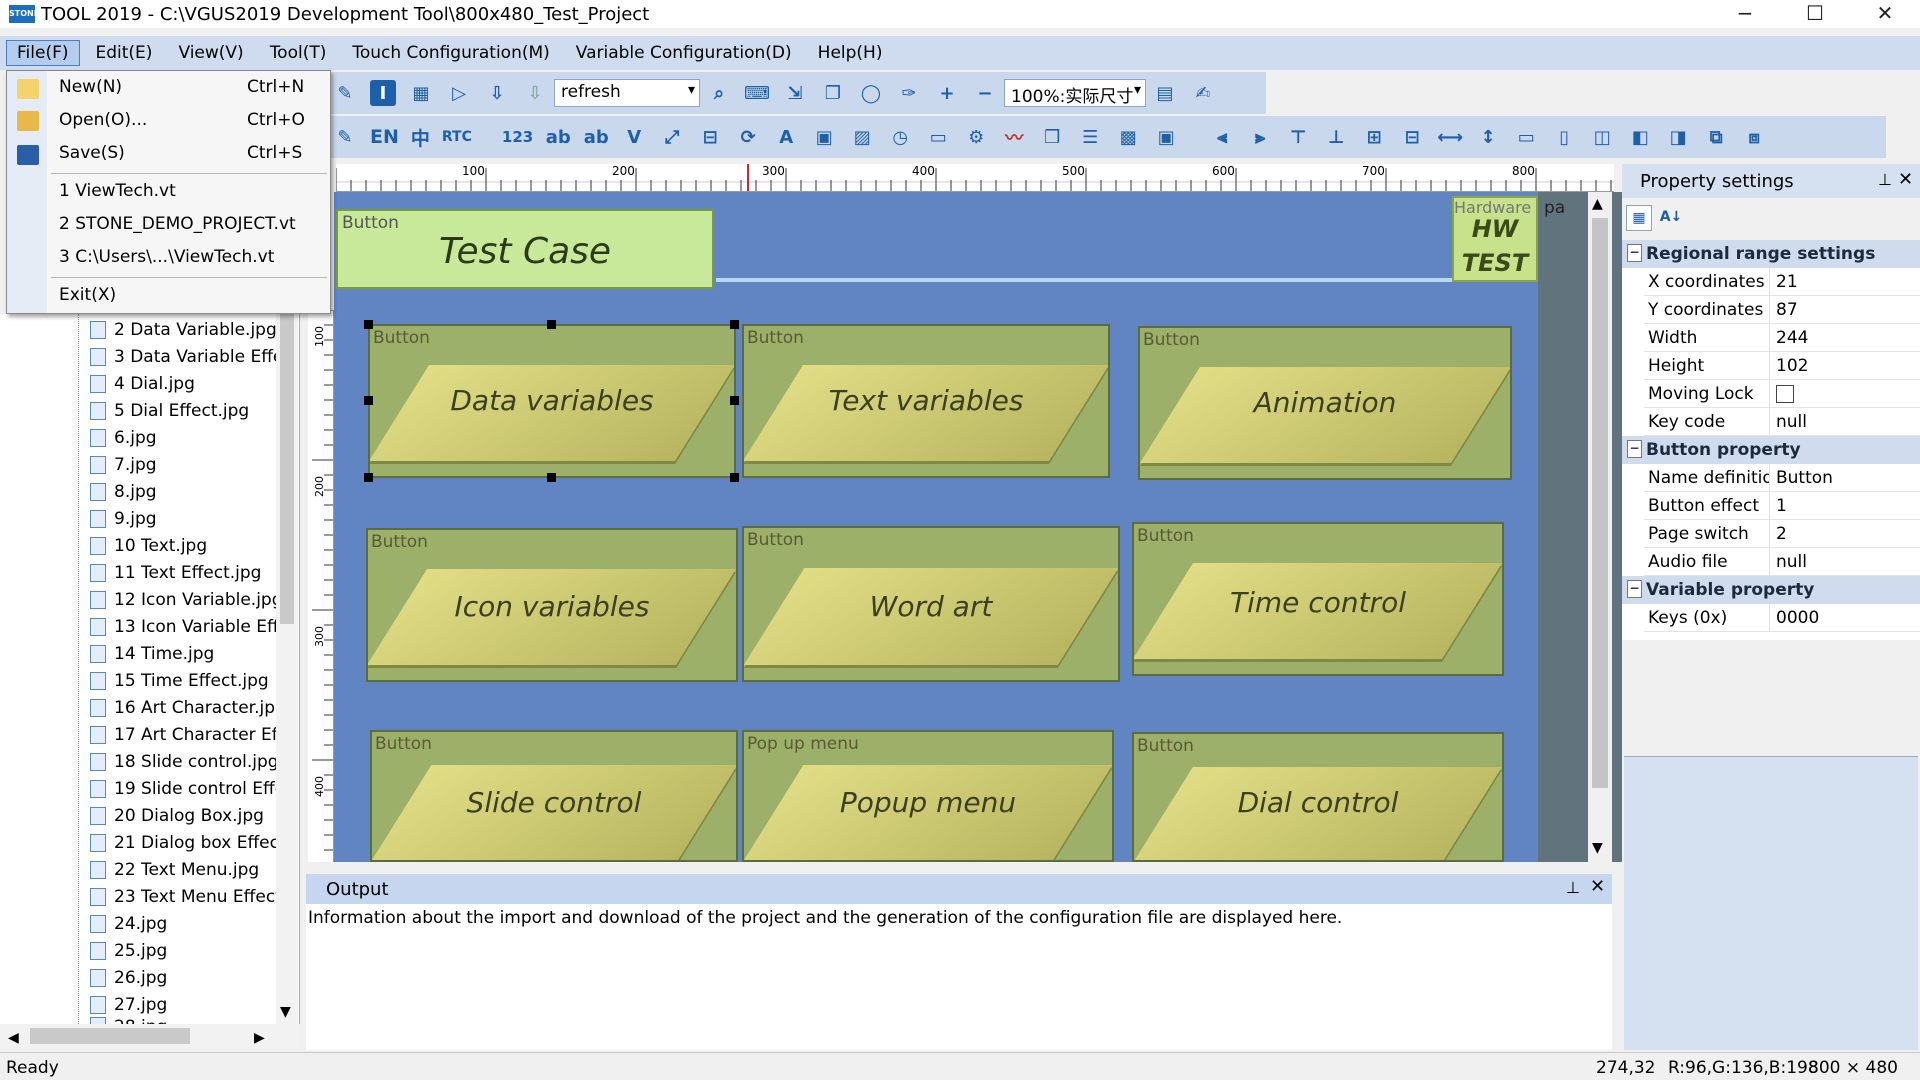 Image resolution: width=1920 pixels, height=1080 pixels. I want to click on minimize-button: −, so click(1745, 14).